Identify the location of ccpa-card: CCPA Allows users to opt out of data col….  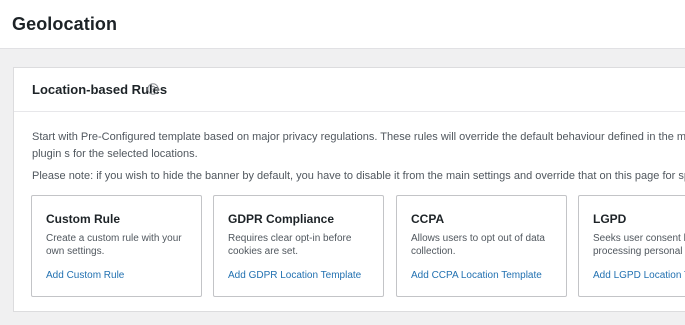
(481, 246).